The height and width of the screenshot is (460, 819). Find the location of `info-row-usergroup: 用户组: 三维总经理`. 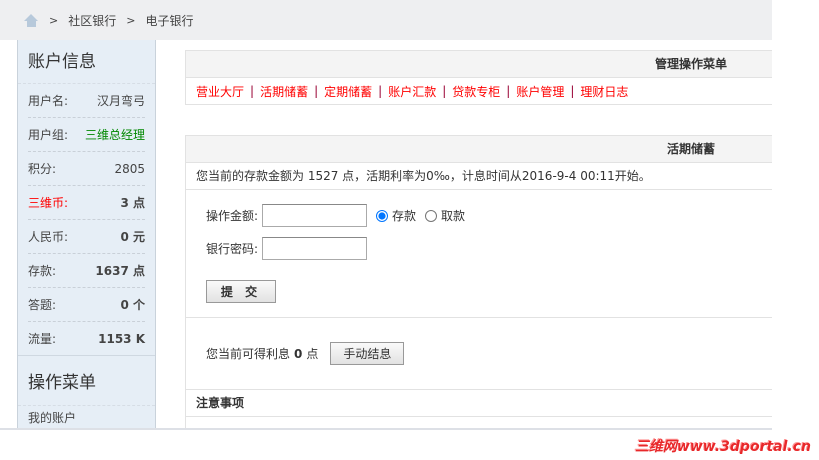

info-row-usergroup: 用户组: 三维总经理 is located at coordinates (86, 135).